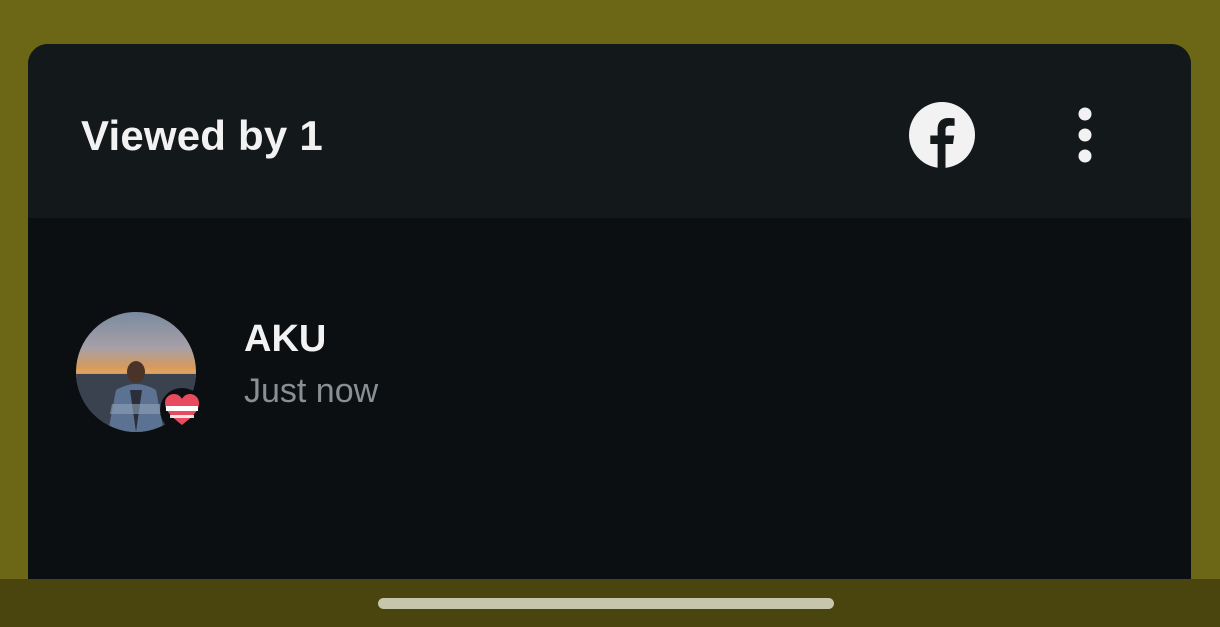 This screenshot has height=627, width=1220. I want to click on more-options-button, so click(1085, 135).